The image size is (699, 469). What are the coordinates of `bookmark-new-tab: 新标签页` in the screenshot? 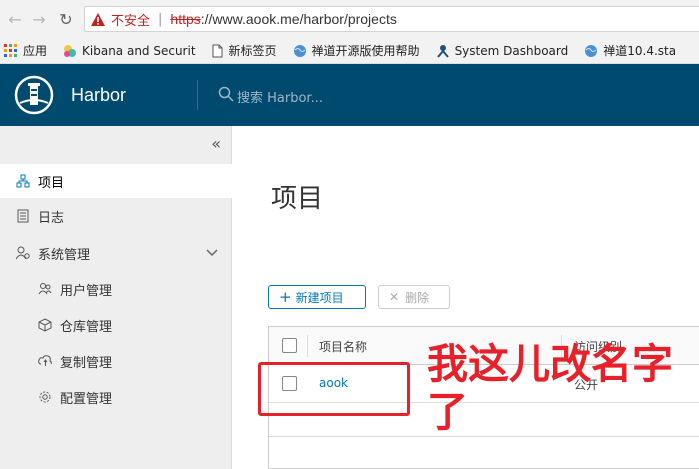 It's located at (243, 50).